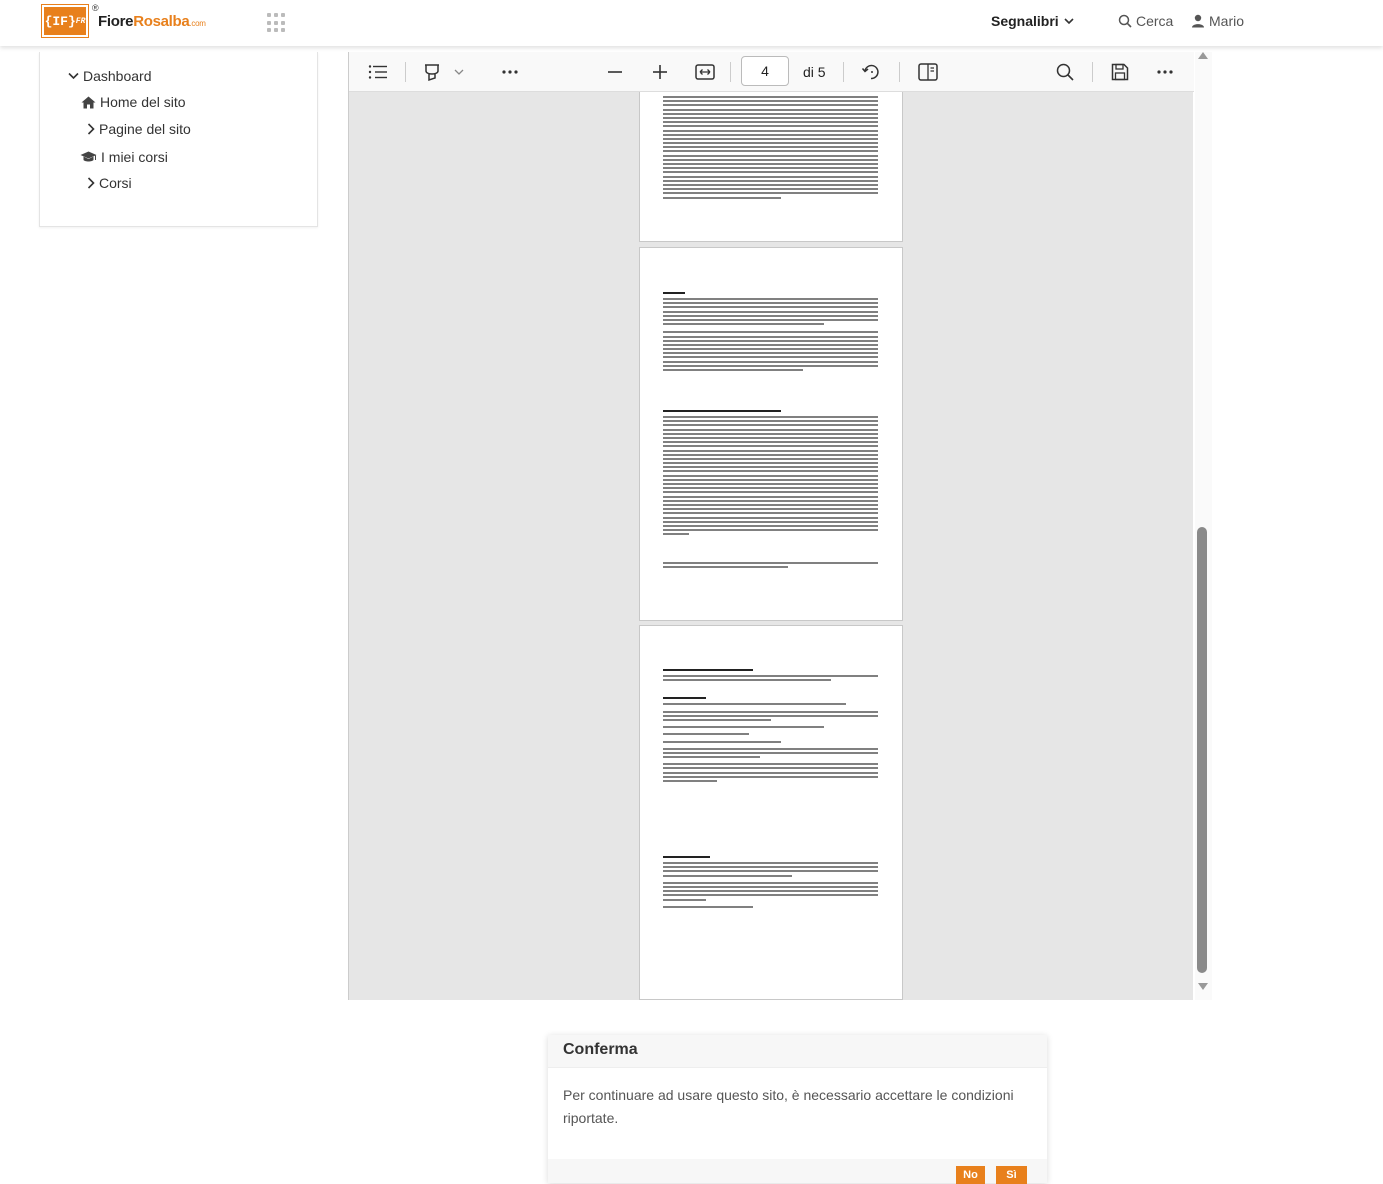 The height and width of the screenshot is (1184, 1383). I want to click on apps-grid-icon, so click(277, 23).